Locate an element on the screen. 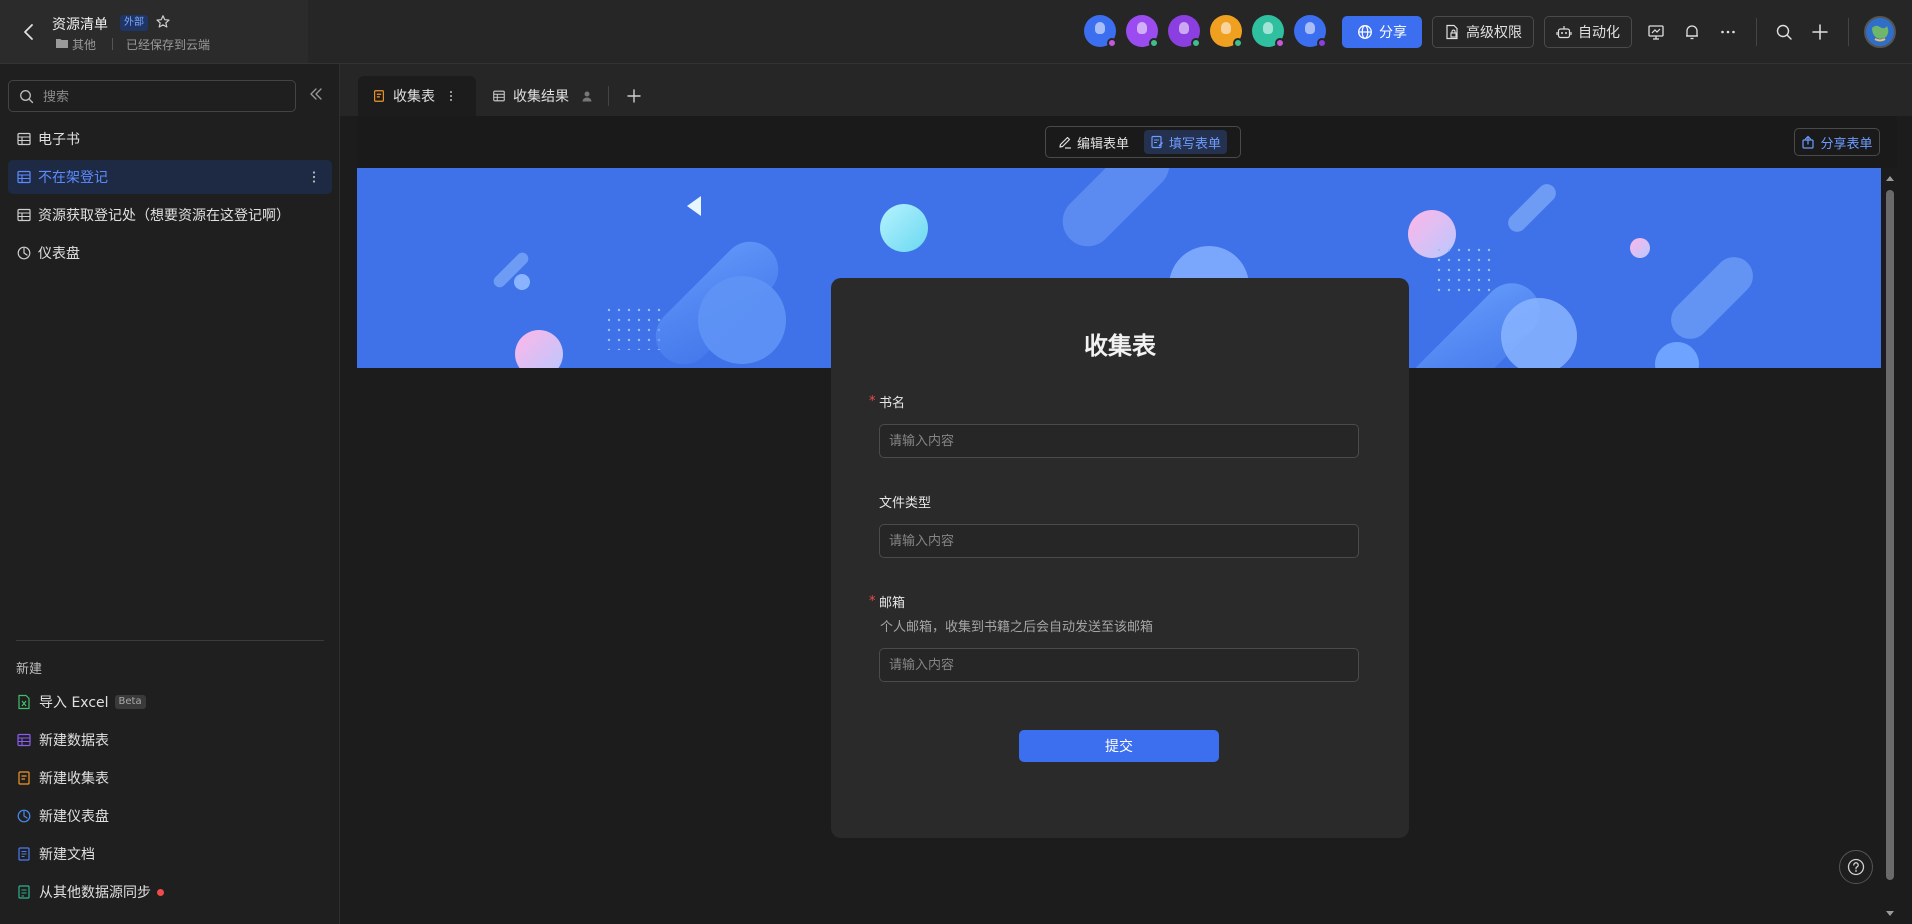 The height and width of the screenshot is (924, 1912). new-document-button: 新建文档 is located at coordinates (55, 854).